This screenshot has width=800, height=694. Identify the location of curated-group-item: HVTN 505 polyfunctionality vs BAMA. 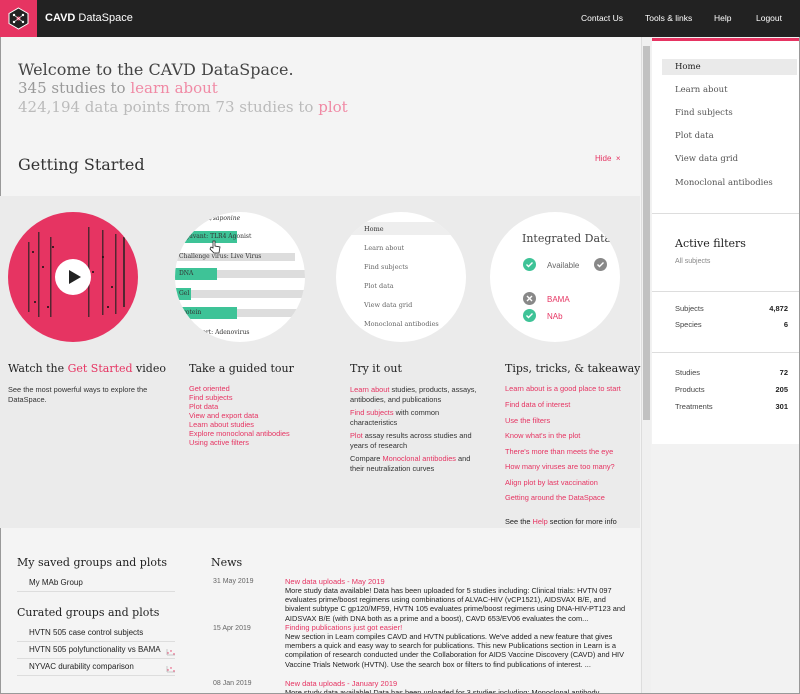
(96, 651).